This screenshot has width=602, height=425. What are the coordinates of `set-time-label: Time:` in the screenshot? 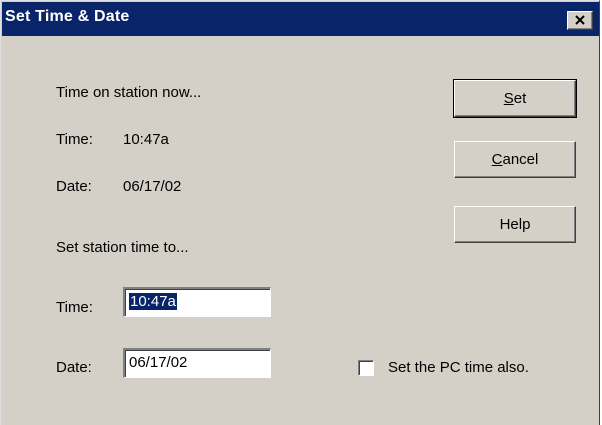 It's located at (74, 307).